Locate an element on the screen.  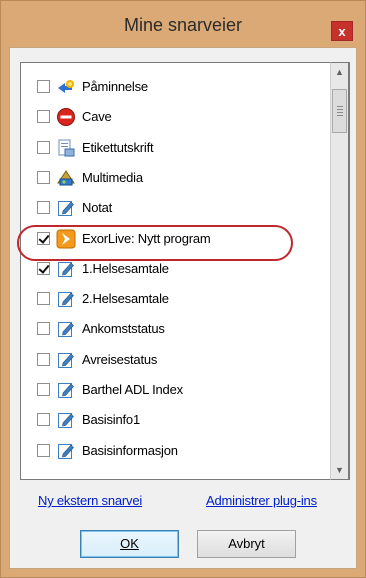
list-item-label: Etikettutskrift is located at coordinates (118, 147).